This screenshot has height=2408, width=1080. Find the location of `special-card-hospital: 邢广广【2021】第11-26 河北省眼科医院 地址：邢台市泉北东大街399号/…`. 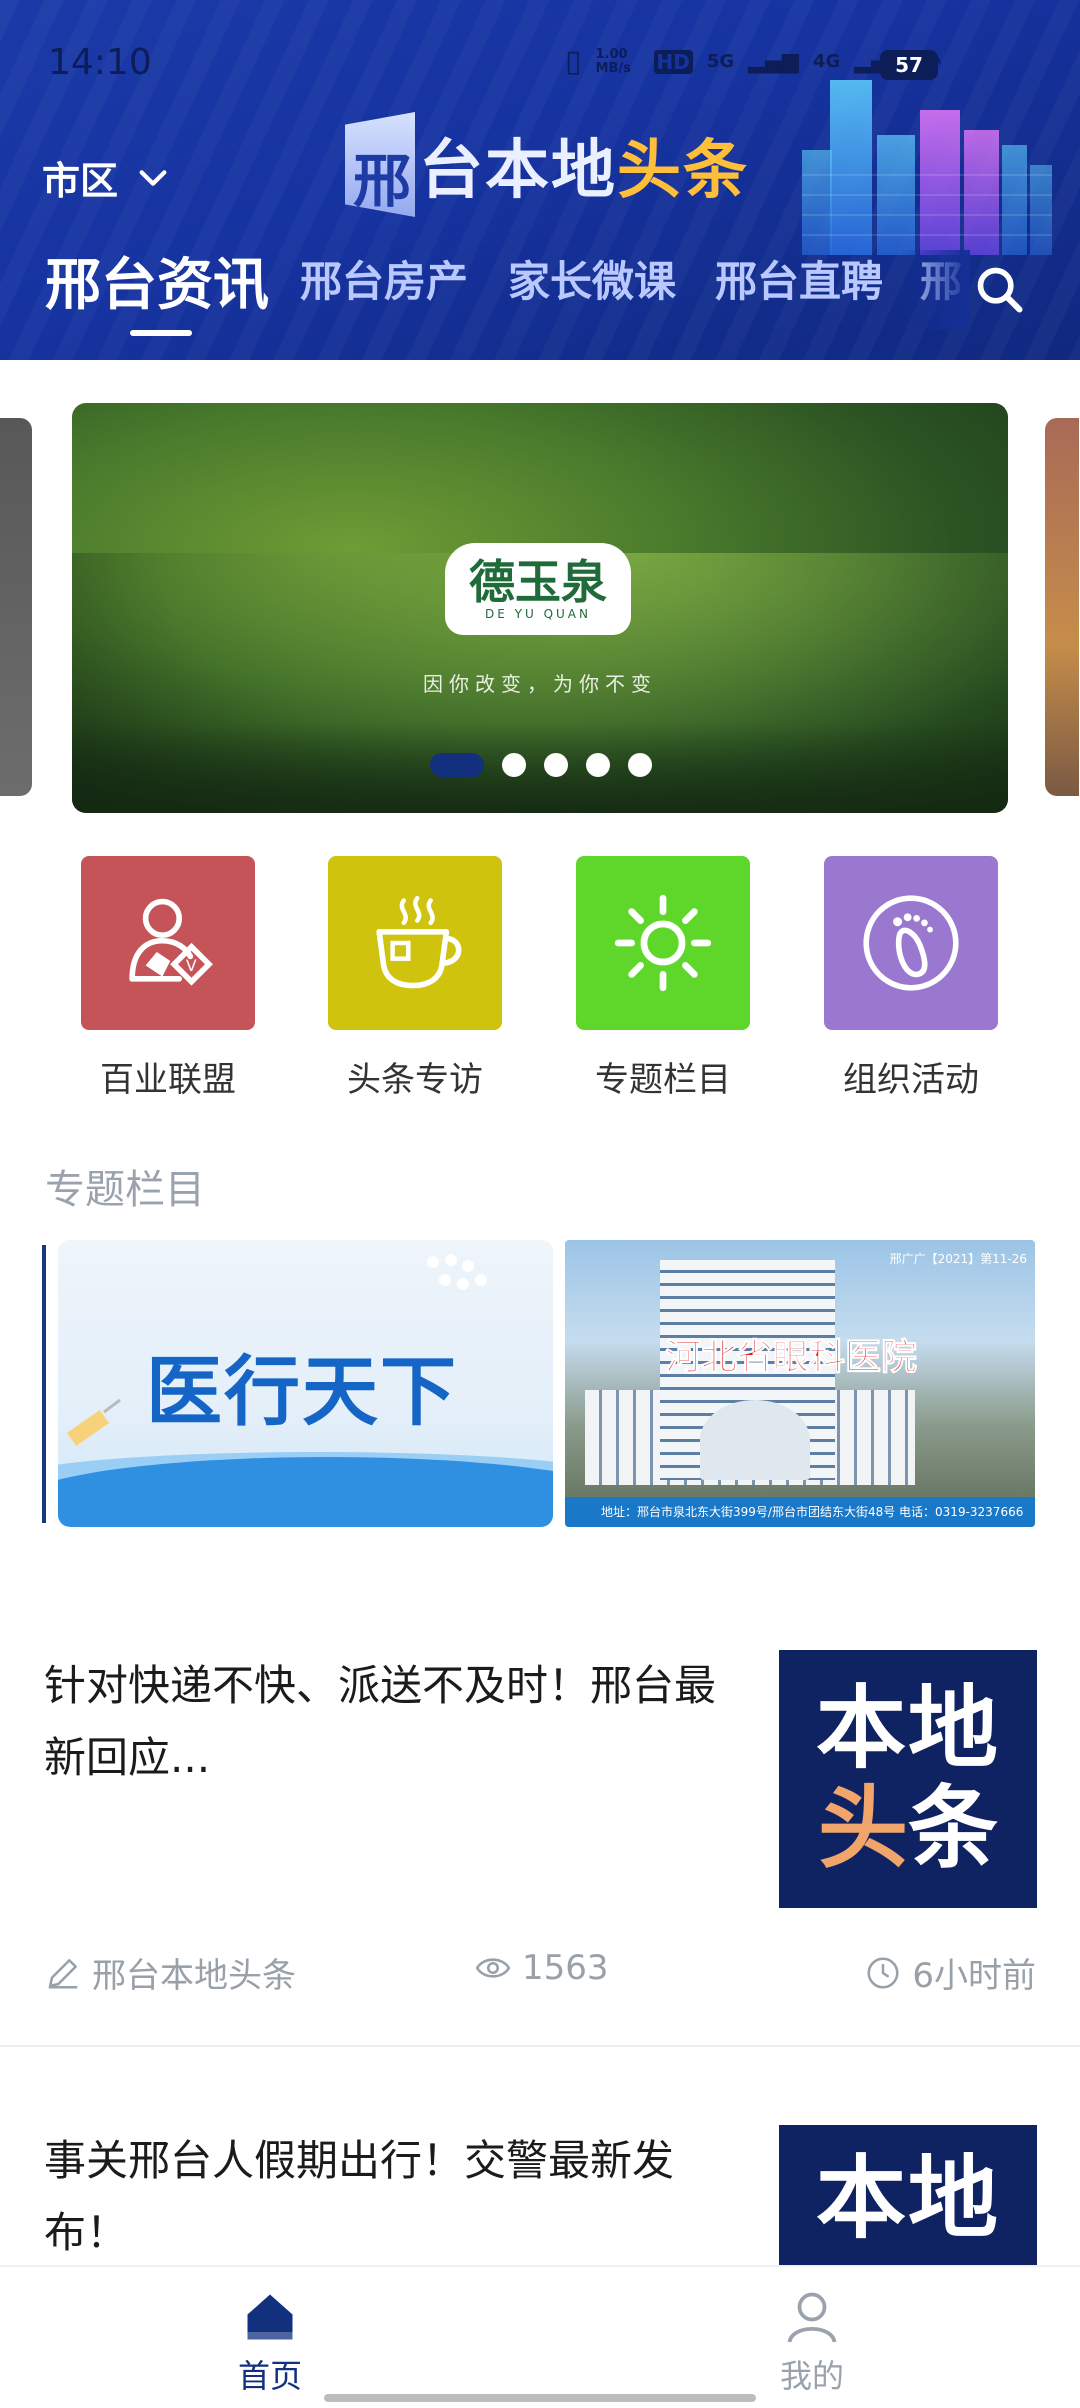

special-card-hospital: 邢广广【2021】第11-26 河北省眼科医院 地址：邢台市泉北东大街399号/… is located at coordinates (800, 1383).